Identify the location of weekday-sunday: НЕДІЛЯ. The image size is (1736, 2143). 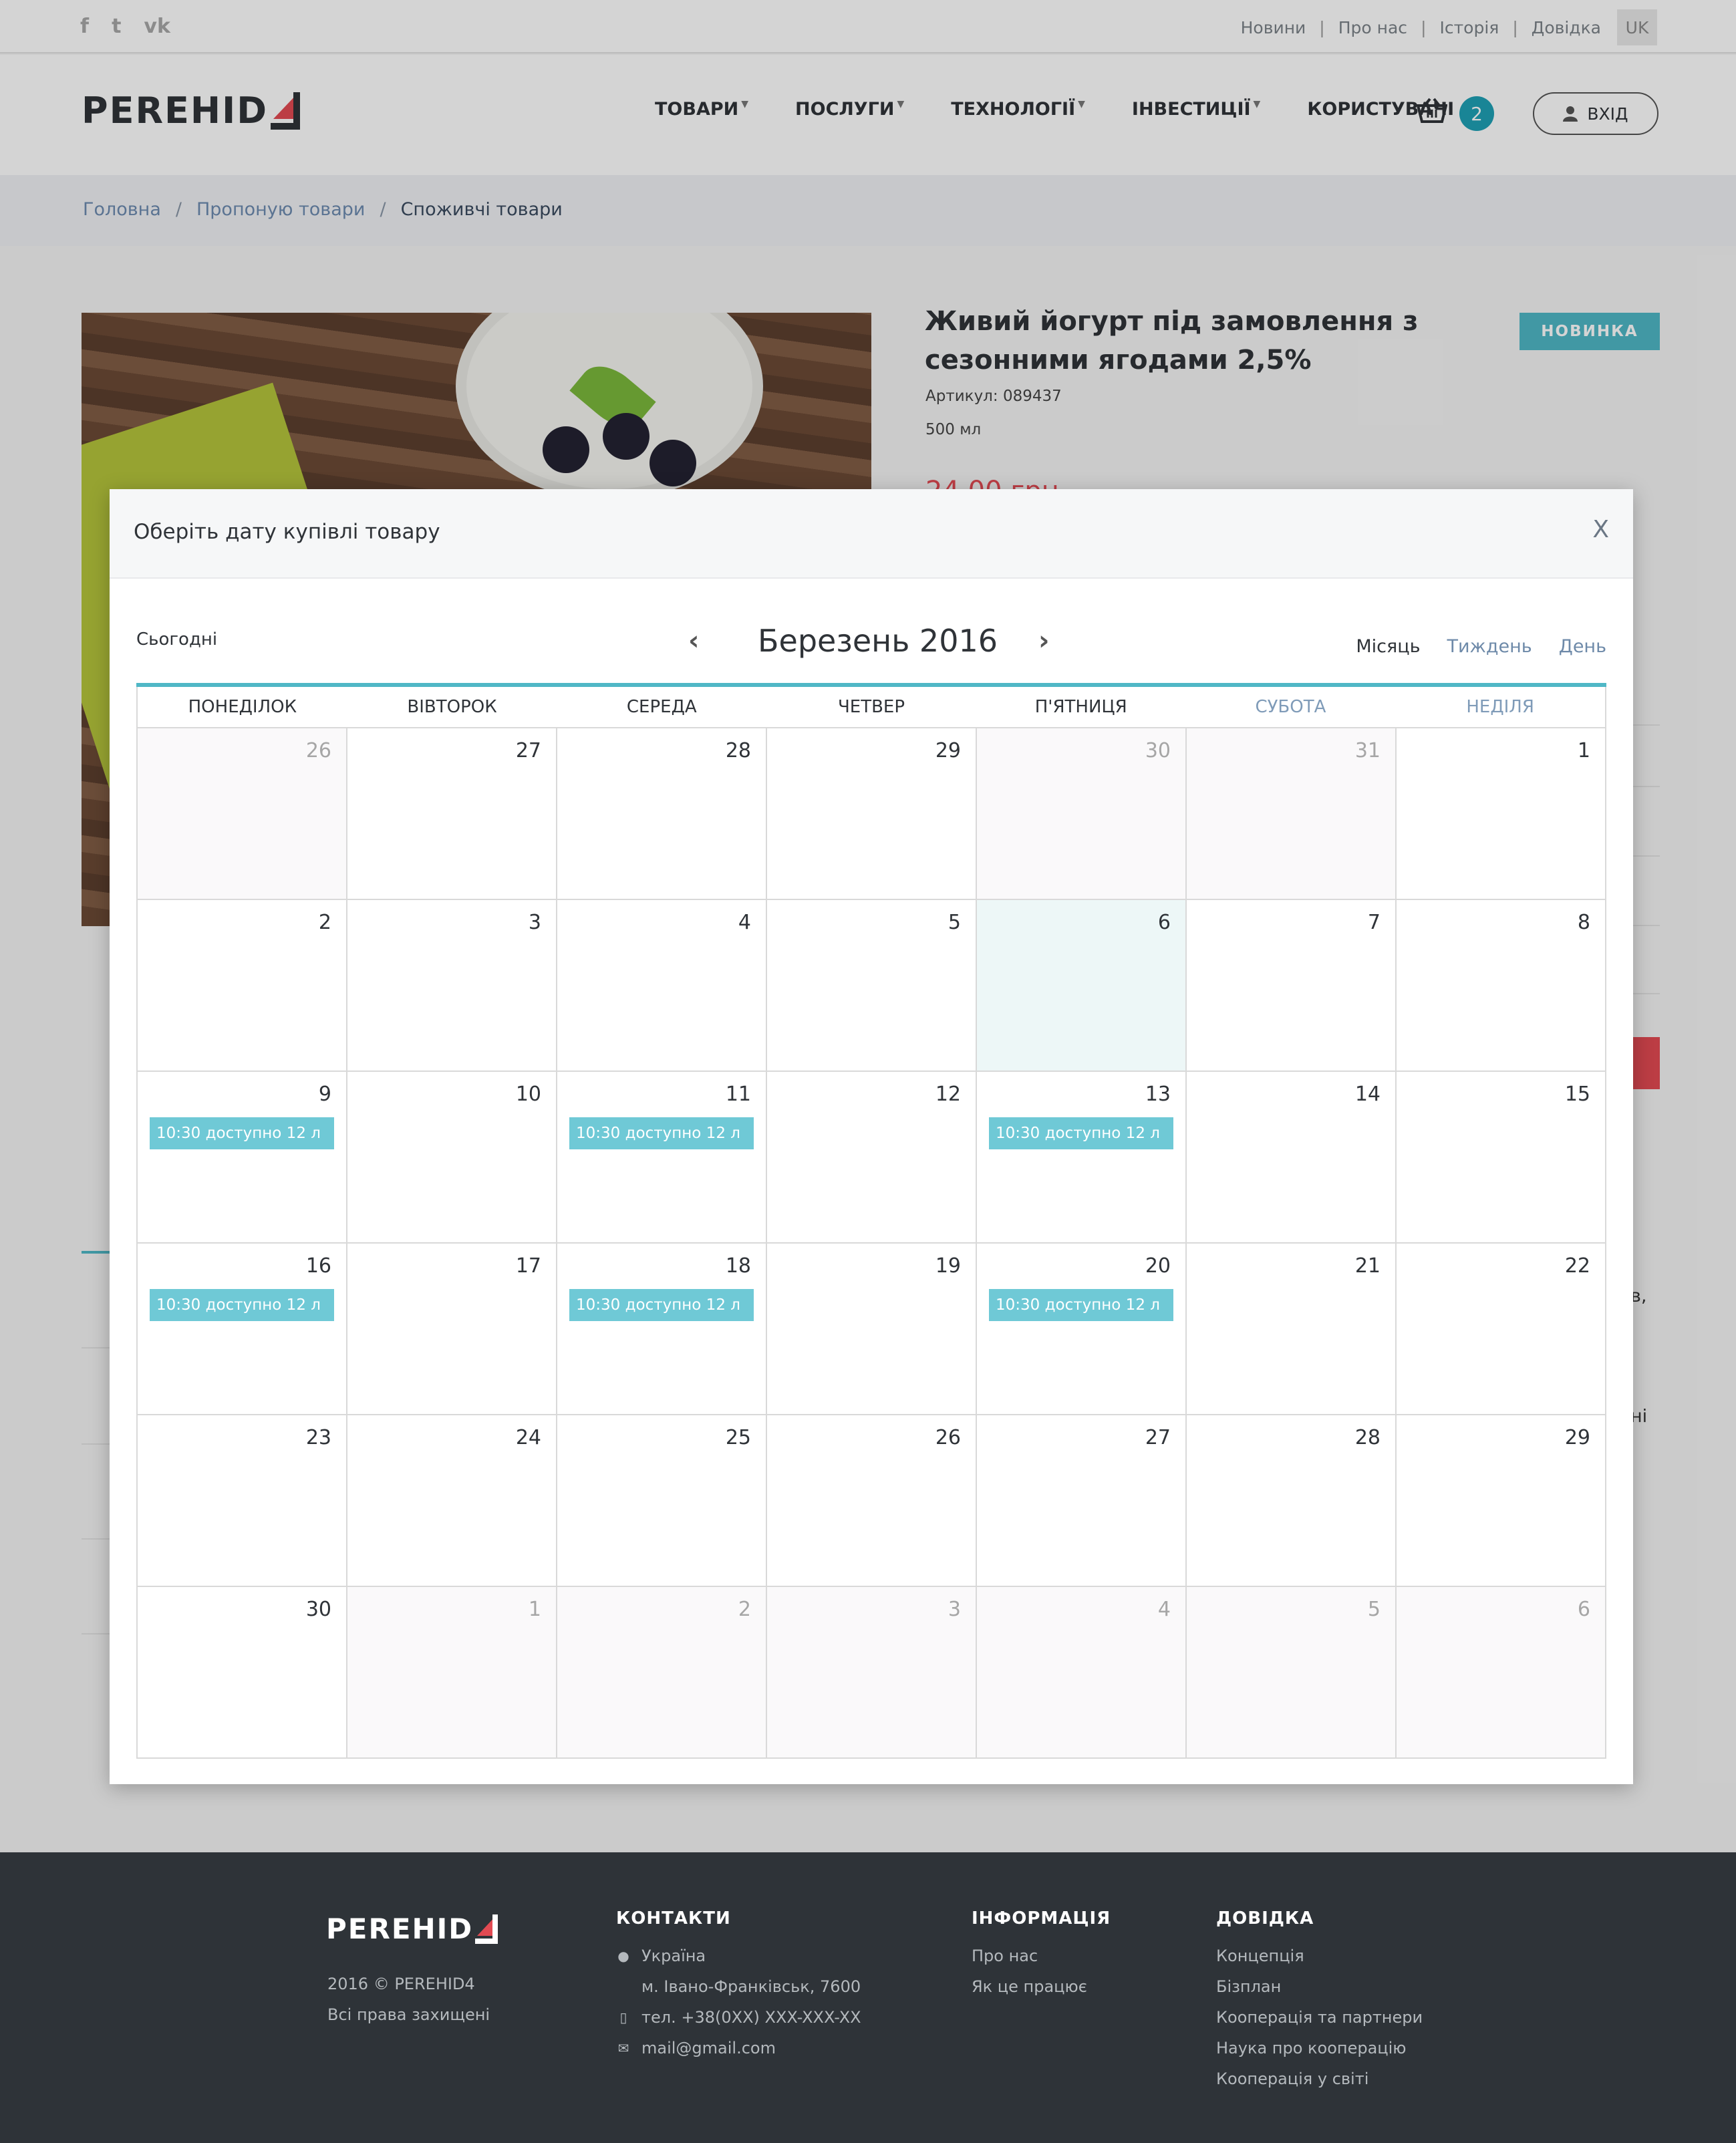
(1500, 707).